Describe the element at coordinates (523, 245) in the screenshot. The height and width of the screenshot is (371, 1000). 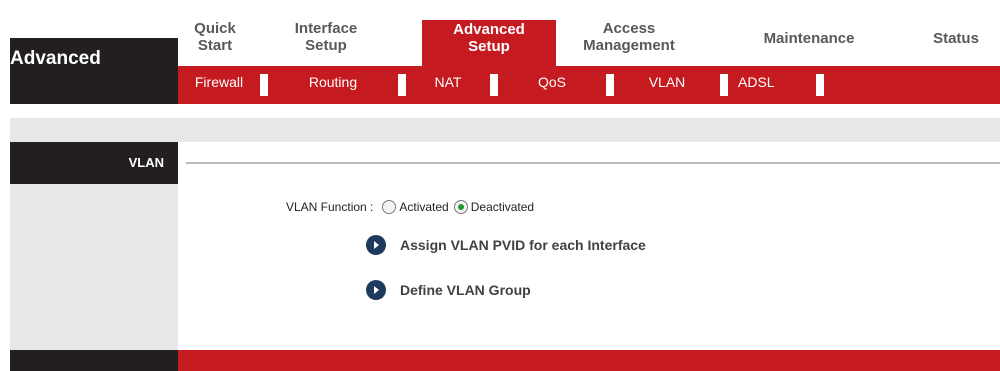
I see `assign-vlan-pvid-text: Assign VLAN PVID for each Interface` at that location.